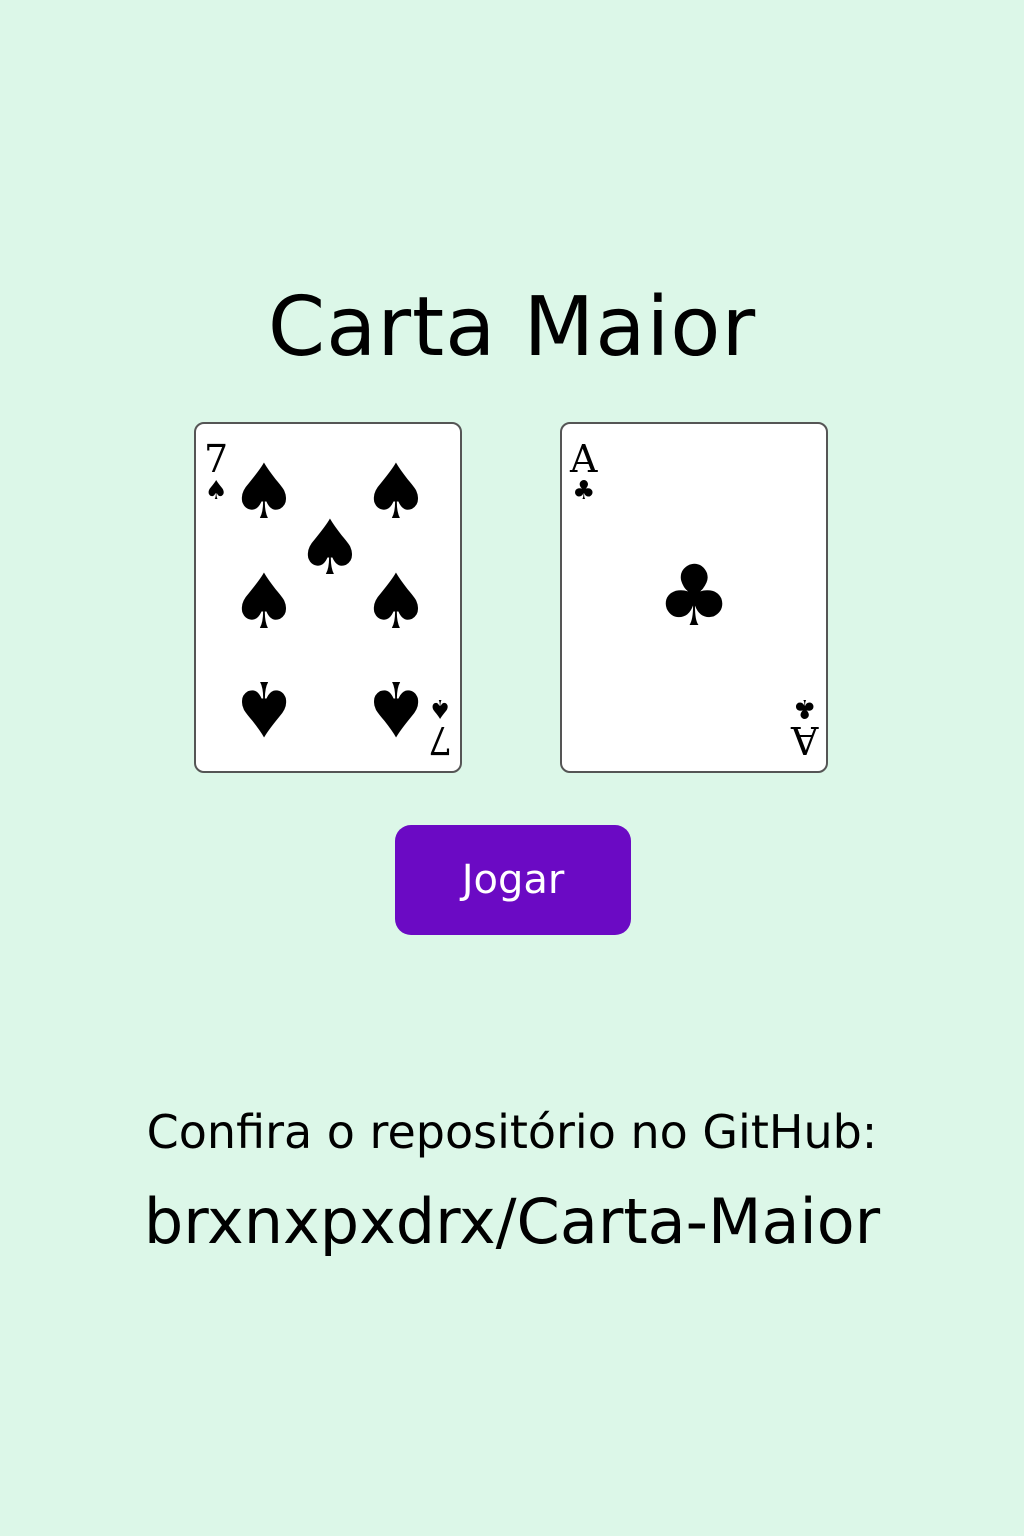 The image size is (1024, 1536). I want to click on page-title: Carta Maior, so click(512, 327).